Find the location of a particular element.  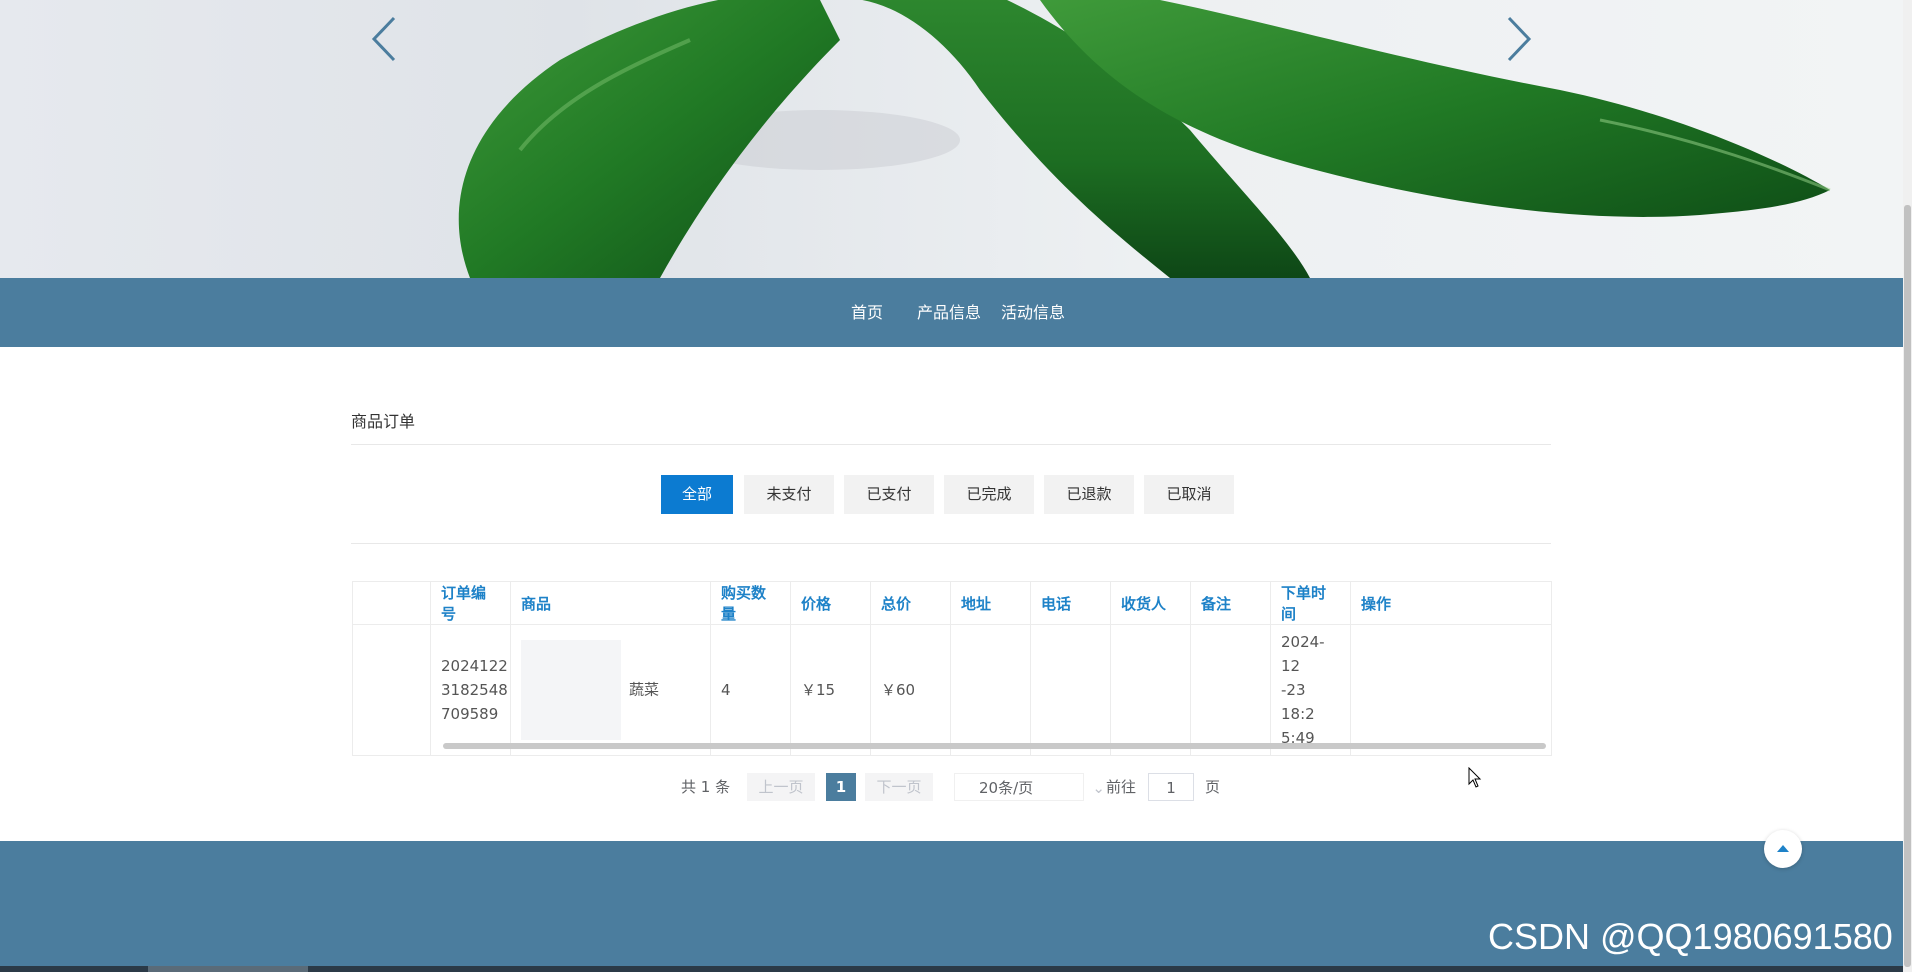

cell-product: 蔬菜 is located at coordinates (610, 690).